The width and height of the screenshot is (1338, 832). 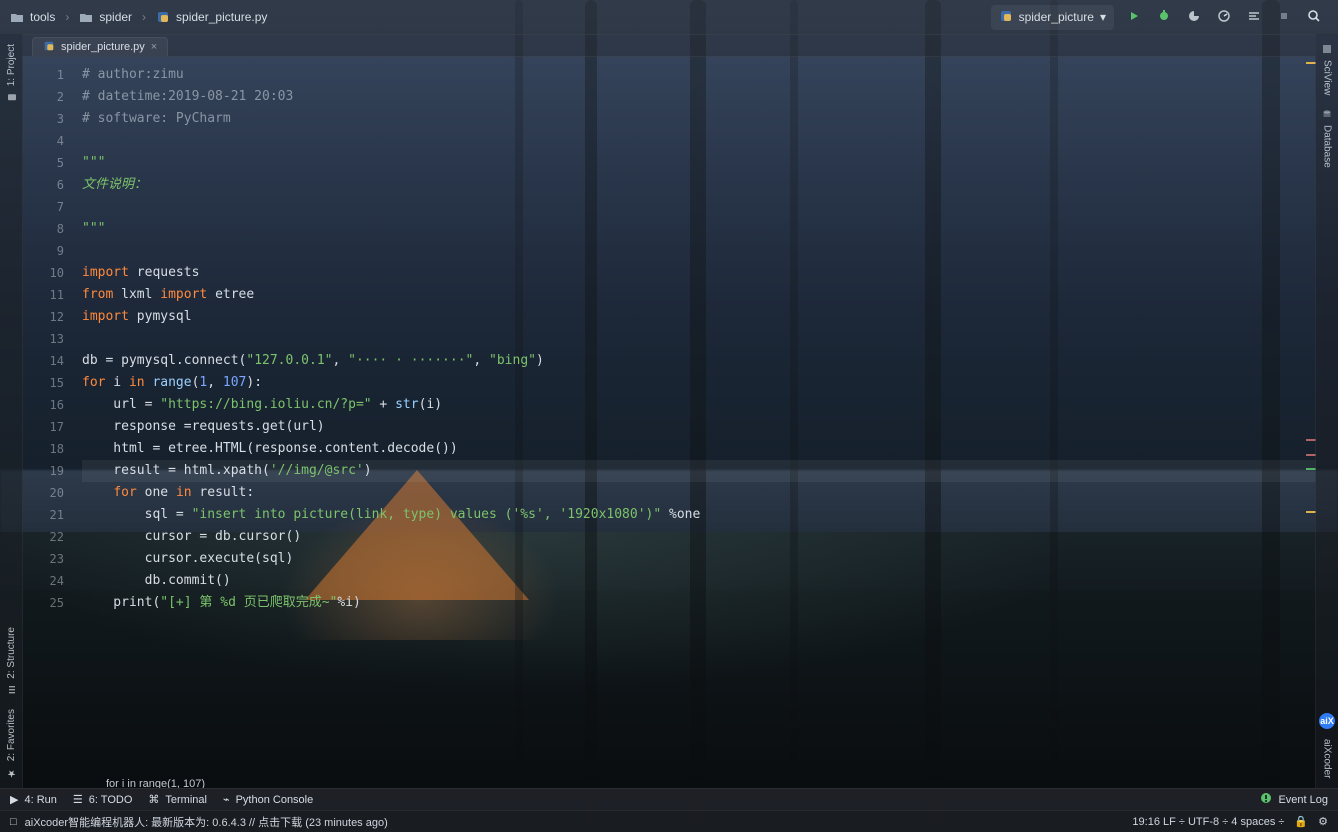 What do you see at coordinates (155, 783) in the screenshot?
I see `structure-breadcrumb: for i in range(1, 107)` at bounding box center [155, 783].